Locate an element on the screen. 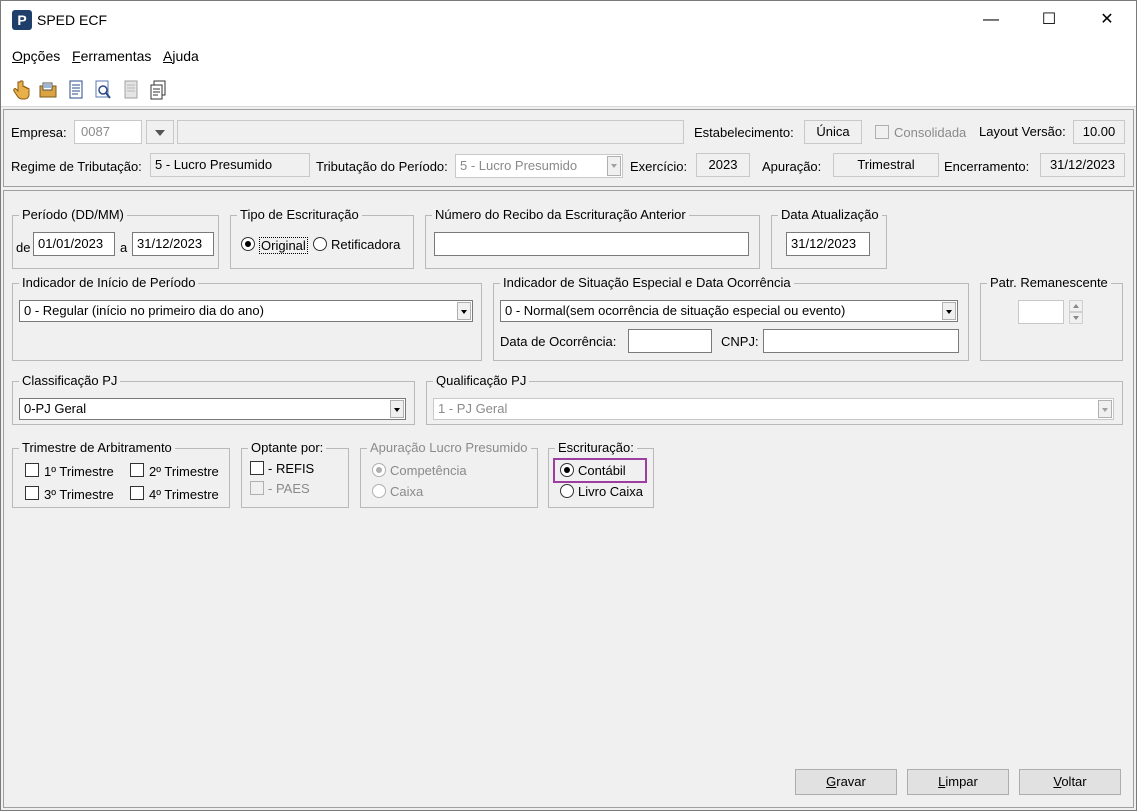  voltar-button: Voltar is located at coordinates (1070, 782).